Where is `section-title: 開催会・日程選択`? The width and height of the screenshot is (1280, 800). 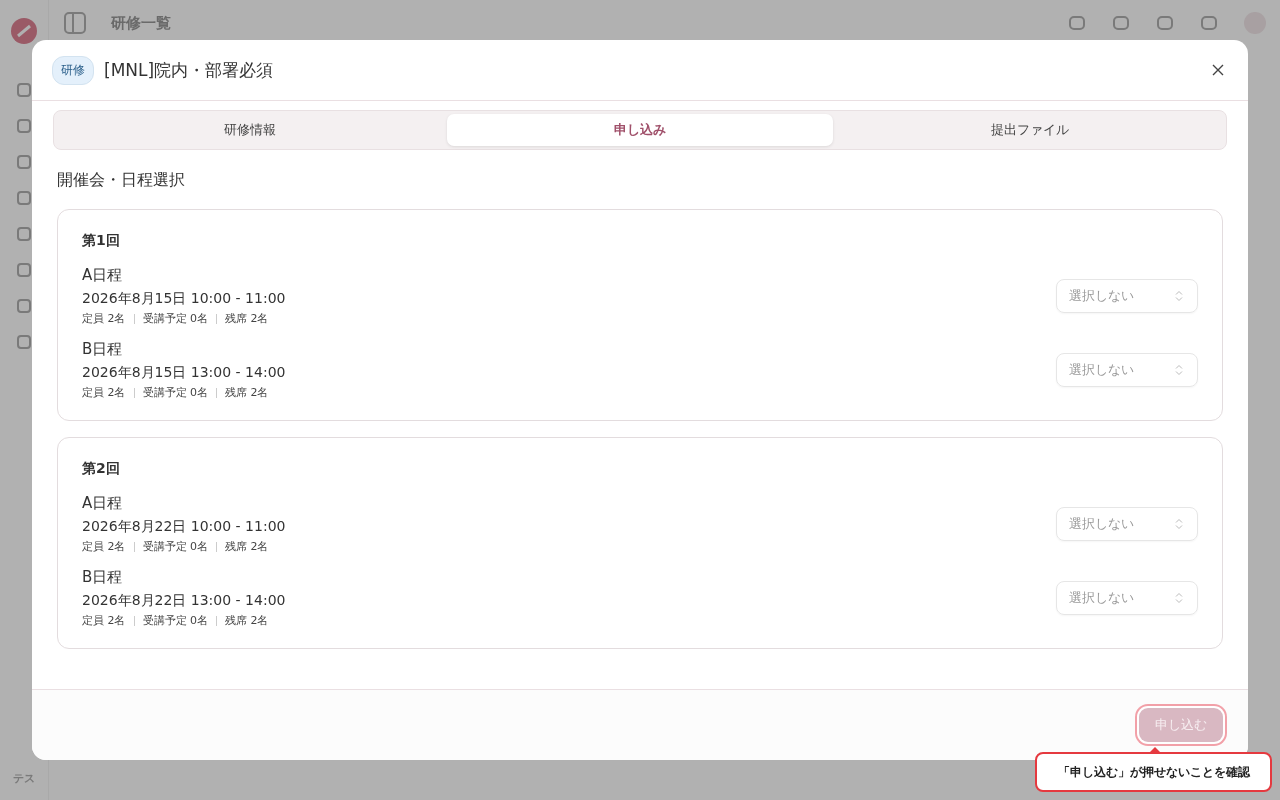 section-title: 開催会・日程選択 is located at coordinates (121, 180).